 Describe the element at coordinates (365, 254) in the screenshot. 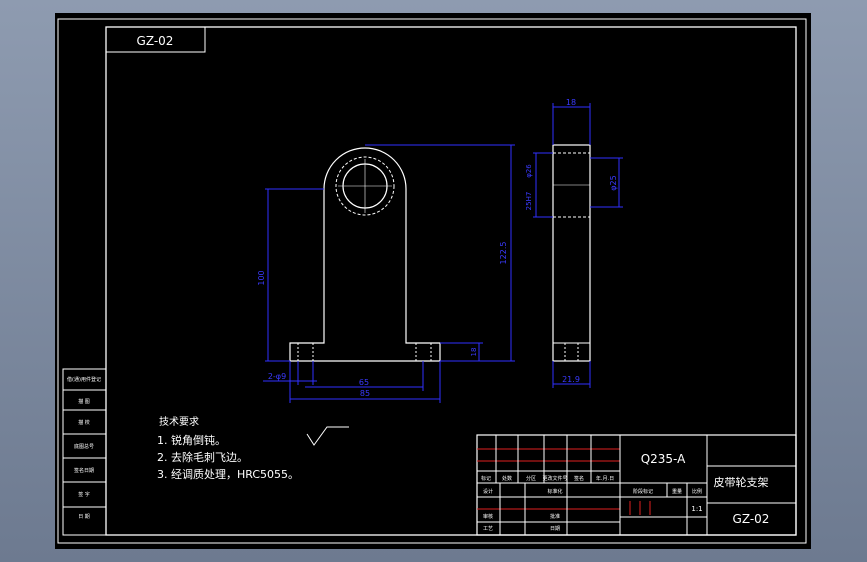

I see `front-view` at that location.